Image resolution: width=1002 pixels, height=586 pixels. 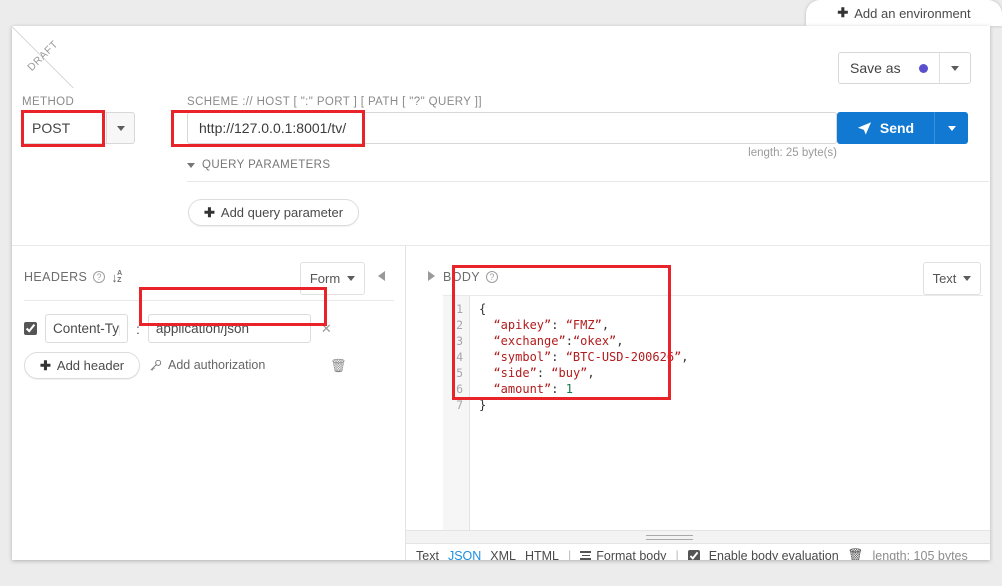 What do you see at coordinates (90, 365) in the screenshot?
I see `add-header-label: Add header` at bounding box center [90, 365].